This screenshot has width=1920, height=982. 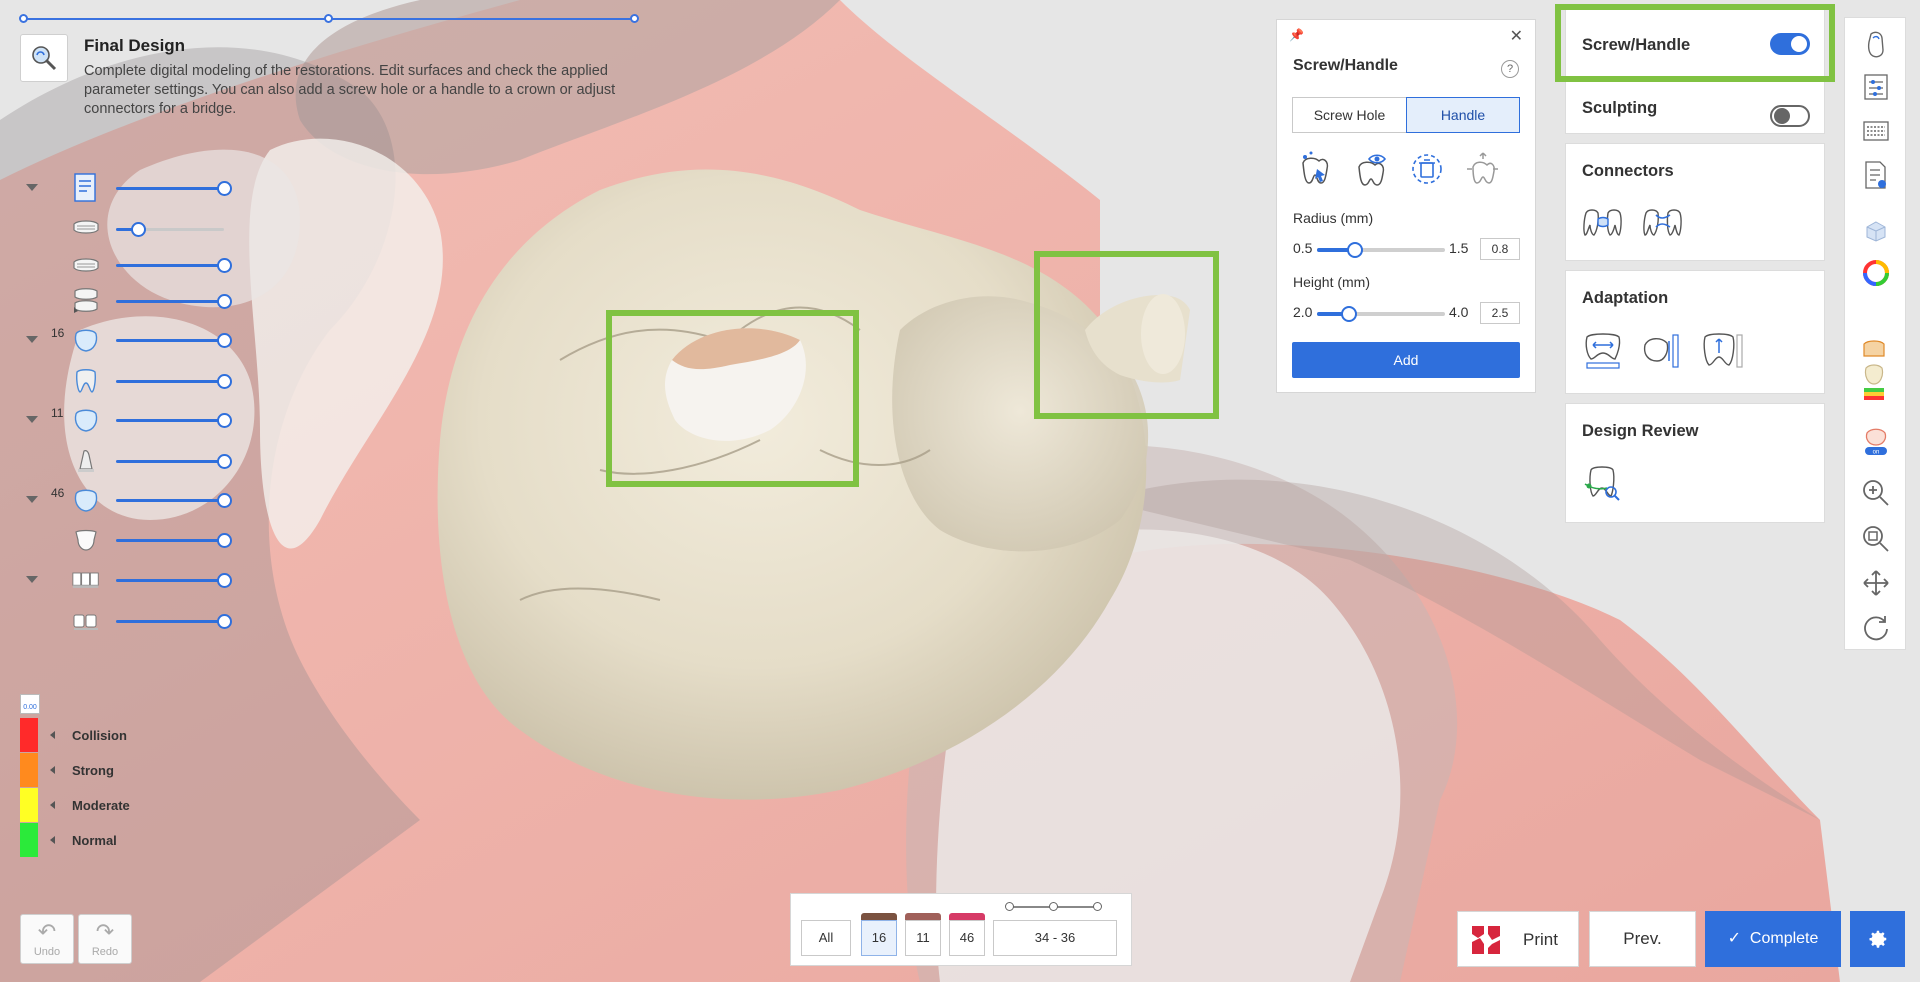 What do you see at coordinates (1371, 169) in the screenshot?
I see `visibility-icon` at bounding box center [1371, 169].